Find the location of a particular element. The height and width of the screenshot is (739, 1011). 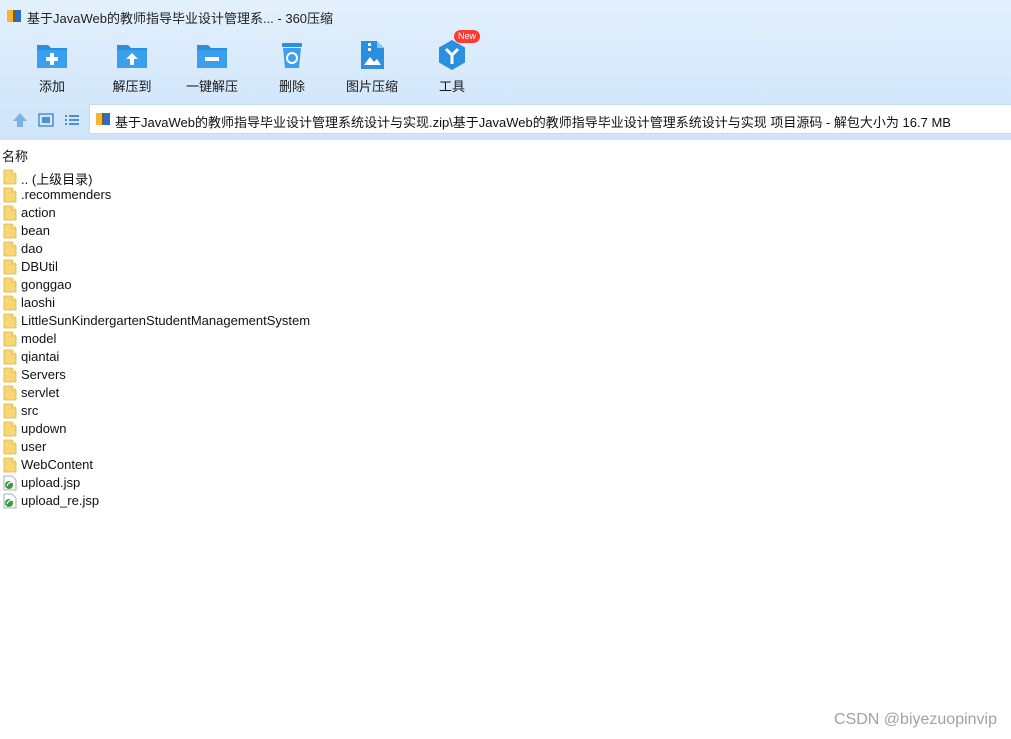

image-compress-label: 图片压缩 is located at coordinates (371, 86).